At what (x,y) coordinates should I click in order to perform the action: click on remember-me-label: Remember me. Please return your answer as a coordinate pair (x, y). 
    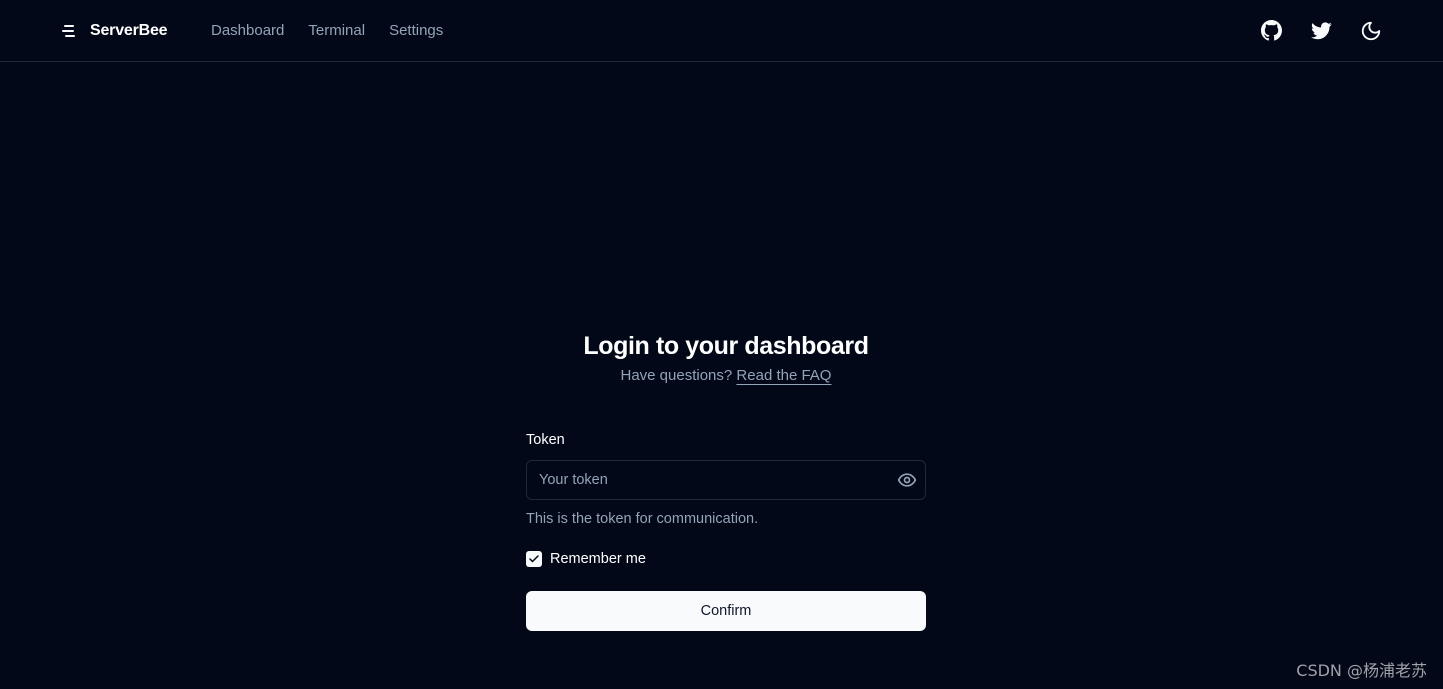
    Looking at the image, I should click on (598, 559).